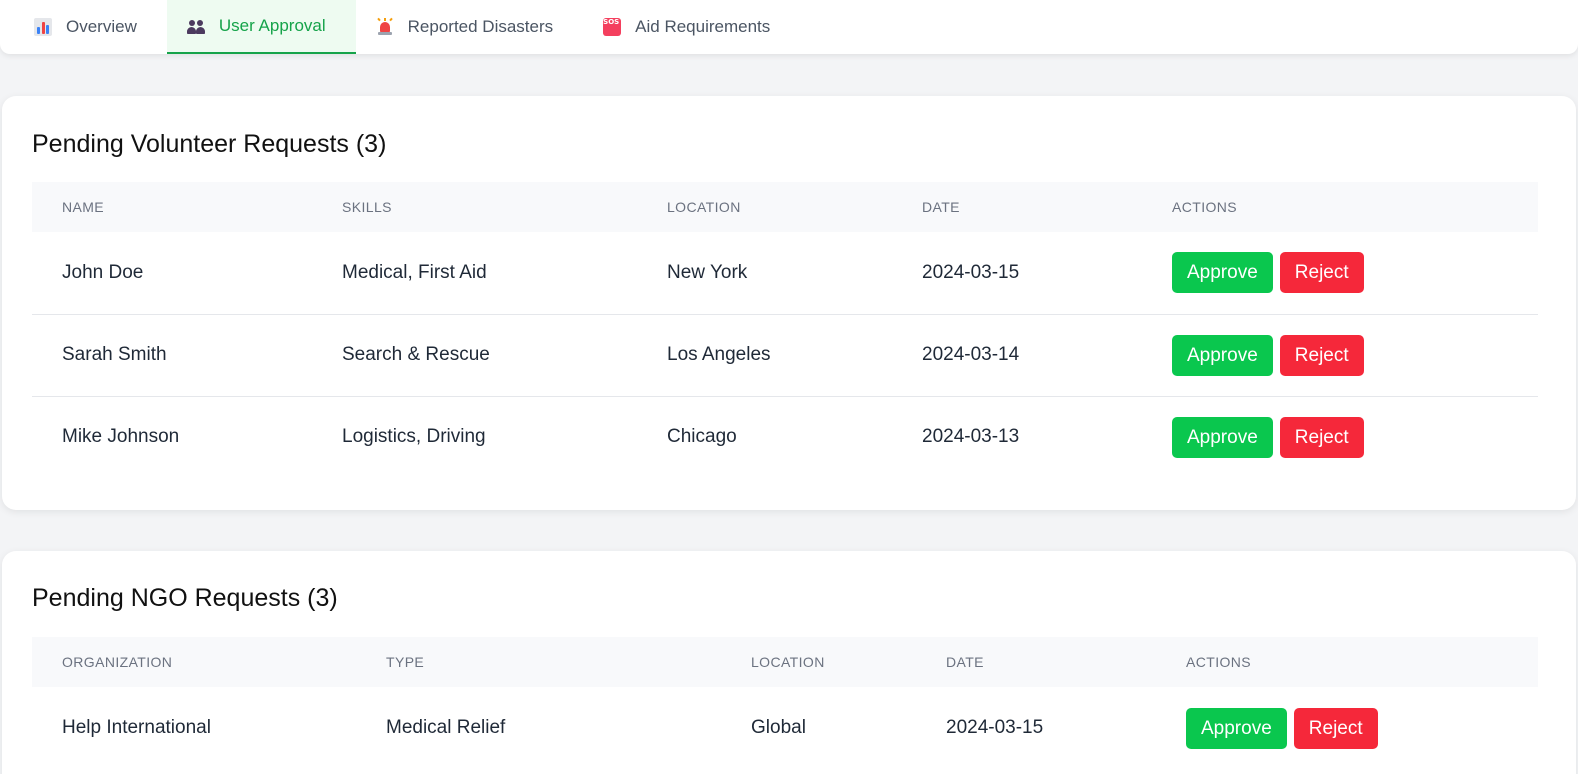 This screenshot has height=774, width=1578. I want to click on volunteer-location: New York, so click(707, 272).